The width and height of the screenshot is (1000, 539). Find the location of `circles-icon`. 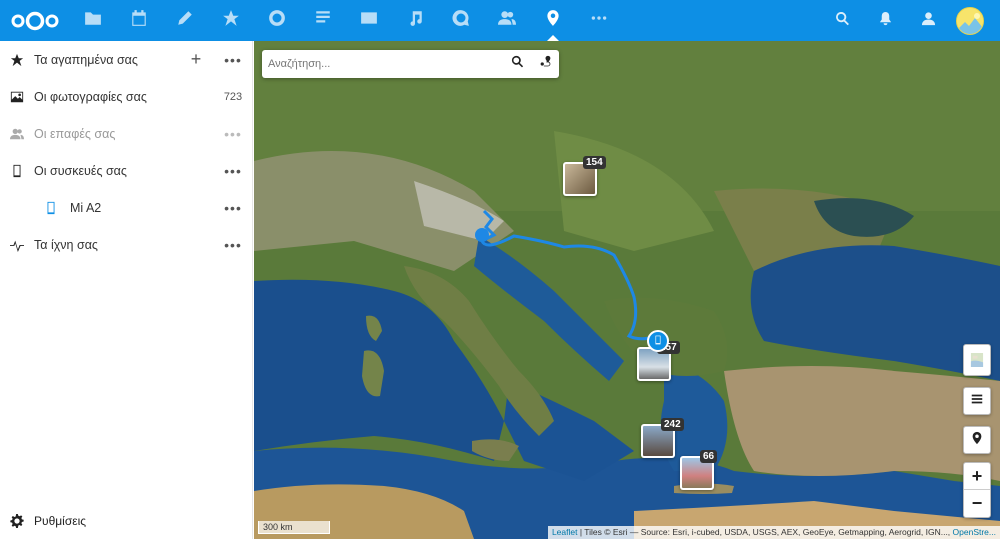

circles-icon is located at coordinates (277, 20).